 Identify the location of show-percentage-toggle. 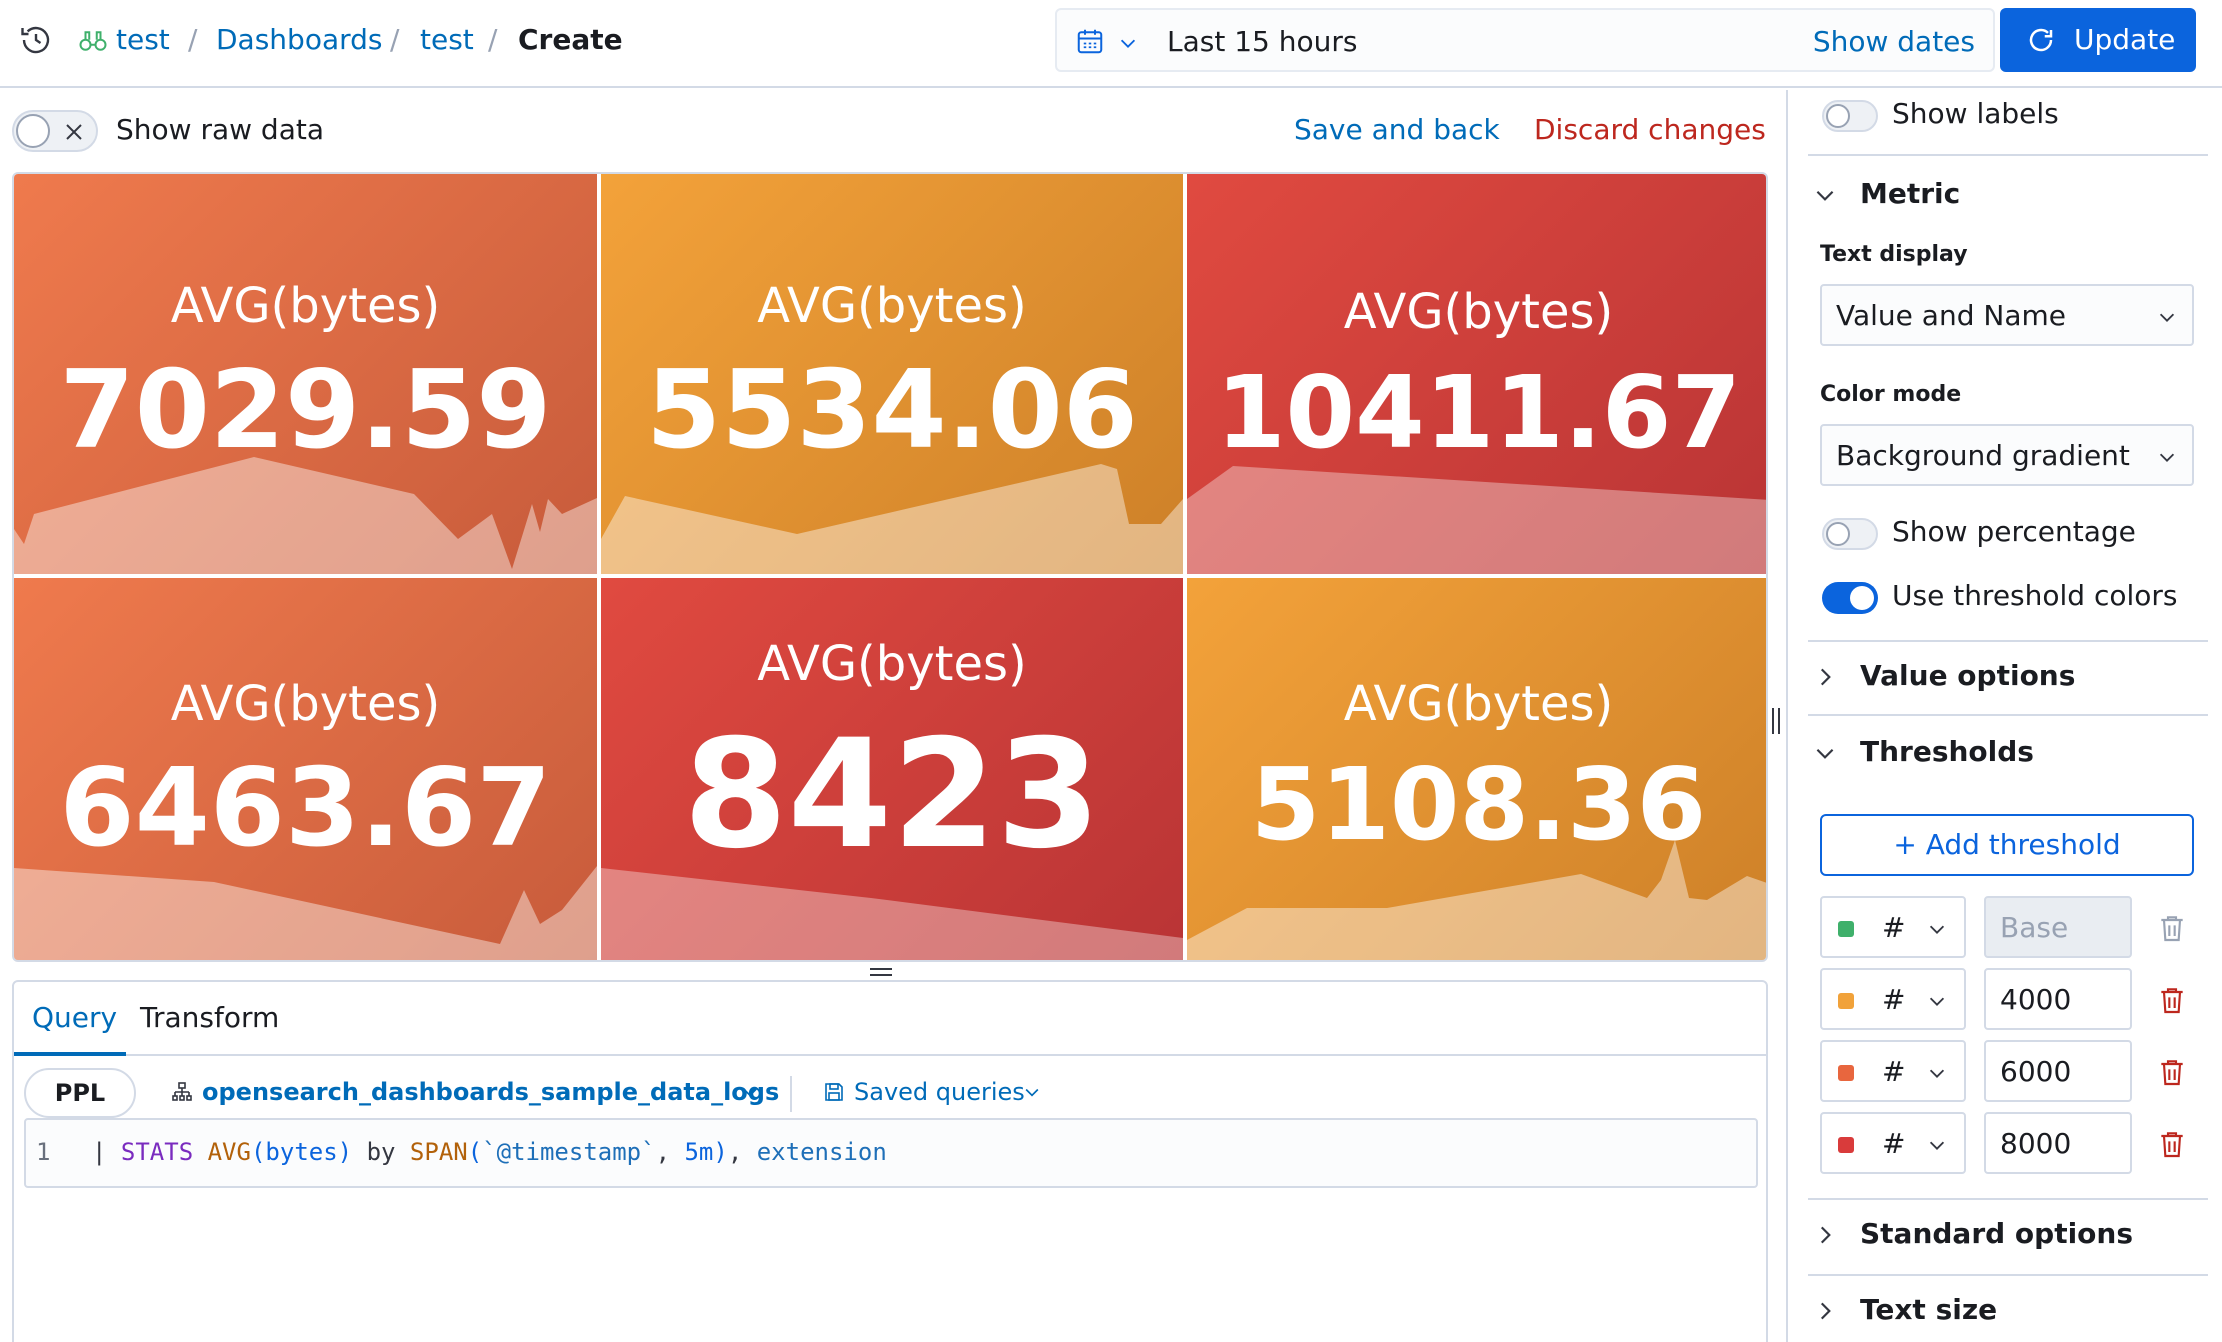
(1850, 534).